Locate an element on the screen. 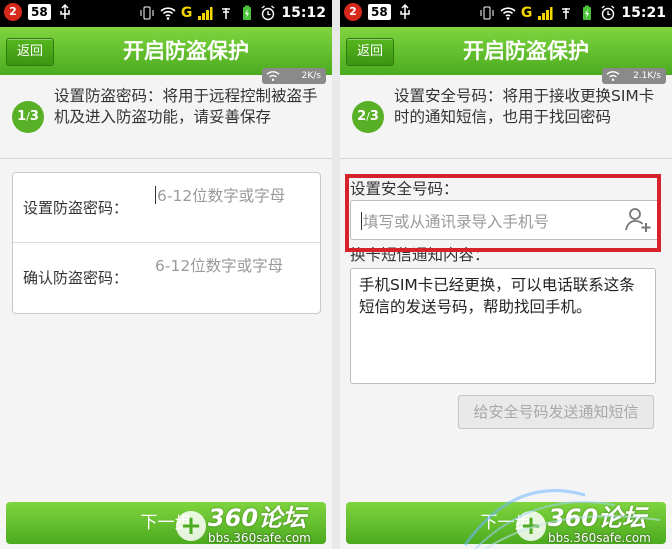 Image resolution: width=672 pixels, height=549 pixels. password-row: 设置防盗密码： 6-12位数字或字母 is located at coordinates (166, 208).